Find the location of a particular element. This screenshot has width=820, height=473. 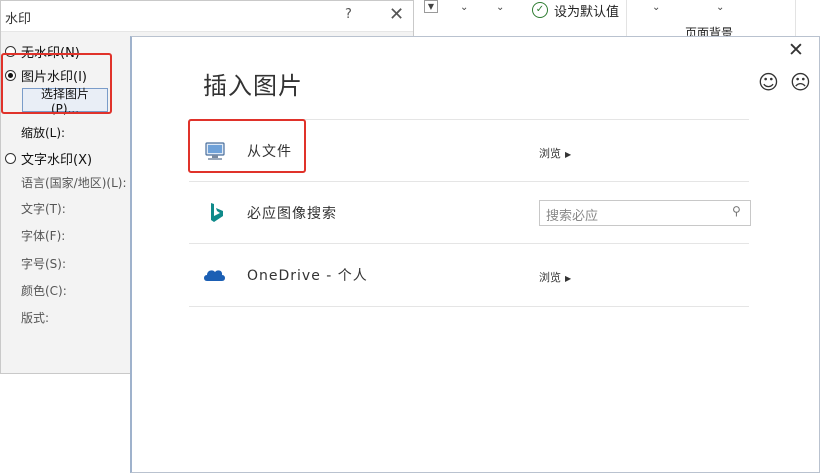

set-default-label: 设为默认值 is located at coordinates (587, 12).